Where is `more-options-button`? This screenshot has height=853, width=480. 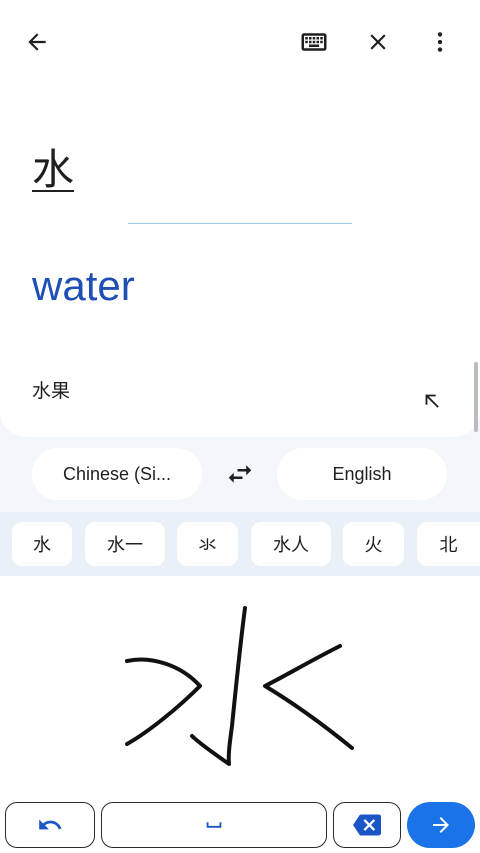
more-options-button is located at coordinates (440, 42).